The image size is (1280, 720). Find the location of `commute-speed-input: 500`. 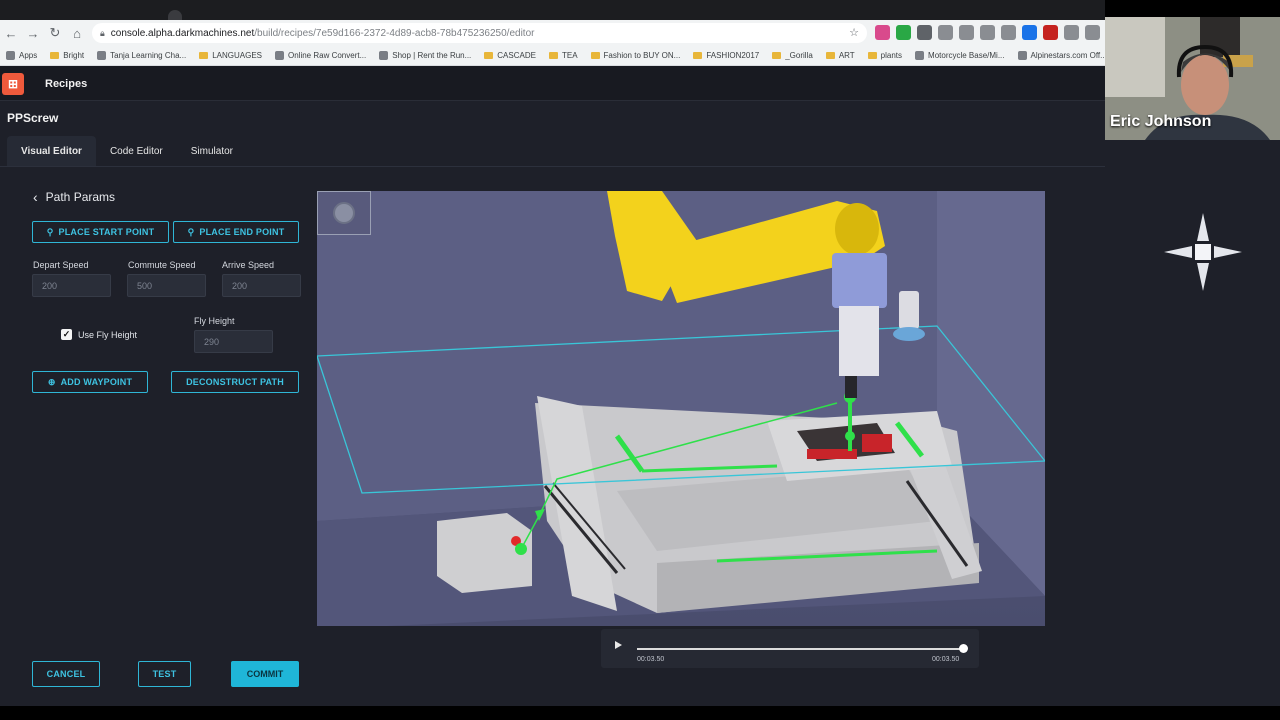

commute-speed-input: 500 is located at coordinates (166, 285).